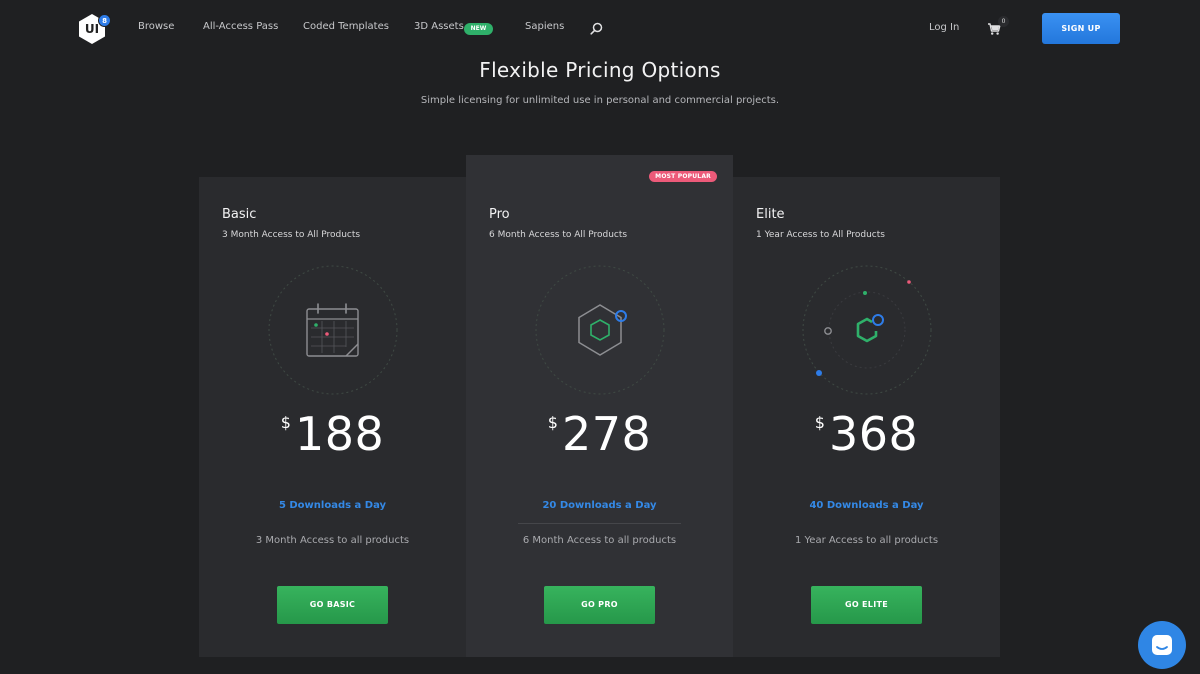 The width and height of the screenshot is (1200, 674). Describe the element at coordinates (866, 605) in the screenshot. I see `go-elite-button: GO ELITE` at that location.